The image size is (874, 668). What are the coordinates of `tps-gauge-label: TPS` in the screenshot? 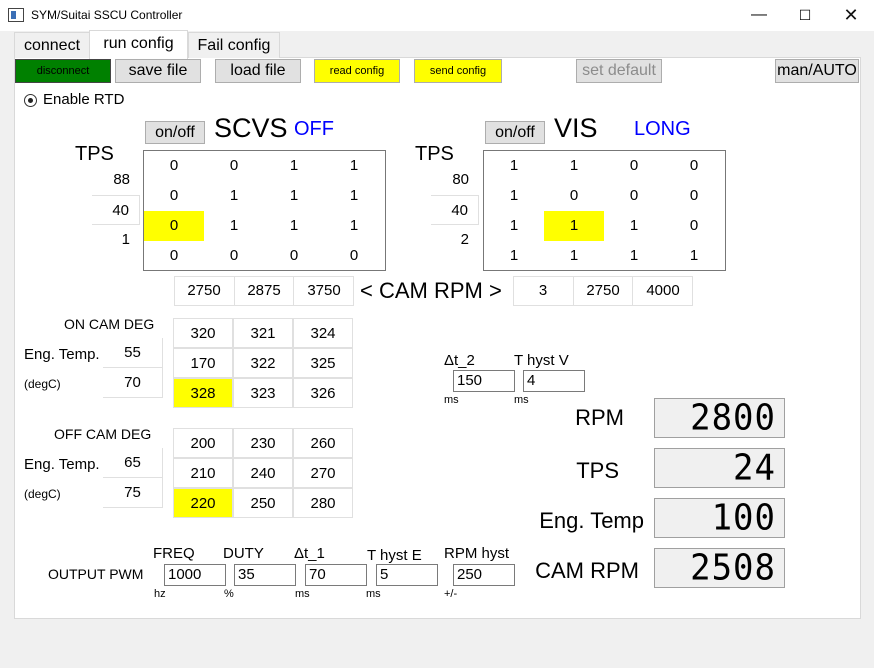 It's located at (597, 470).